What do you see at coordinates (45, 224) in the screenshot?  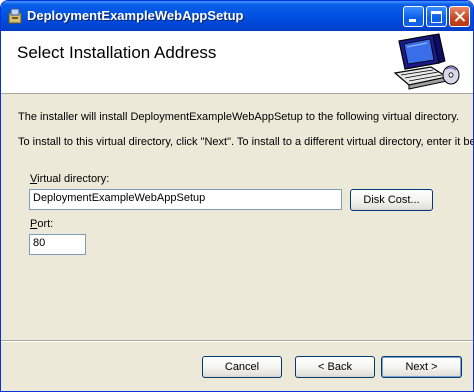 I see `port-label-text: ort:` at bounding box center [45, 224].